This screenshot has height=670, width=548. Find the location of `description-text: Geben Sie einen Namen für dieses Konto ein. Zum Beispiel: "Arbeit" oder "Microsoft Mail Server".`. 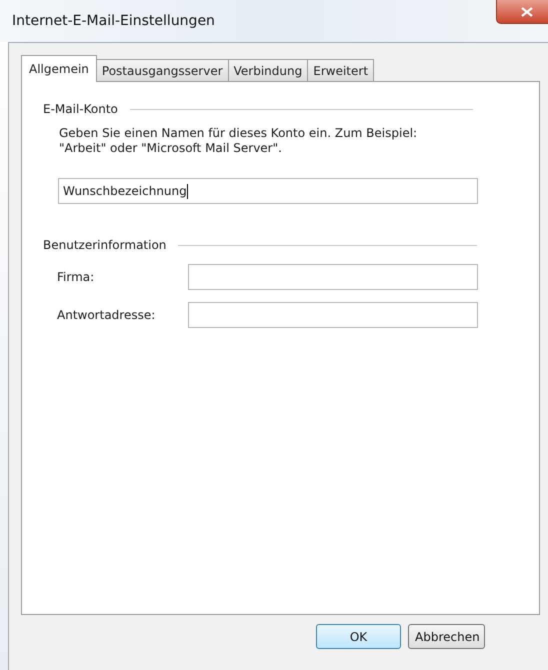

description-text: Geben Sie einen Namen für dieses Konto ein. Zum Beispiel: "Arbeit" oder "Microsoft Mail Server". is located at coordinates (238, 141).